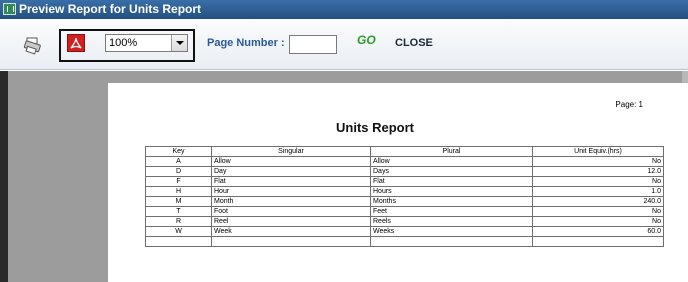 This screenshot has width=688, height=282. What do you see at coordinates (291, 151) in the screenshot?
I see `column-header-singular: Singular` at bounding box center [291, 151].